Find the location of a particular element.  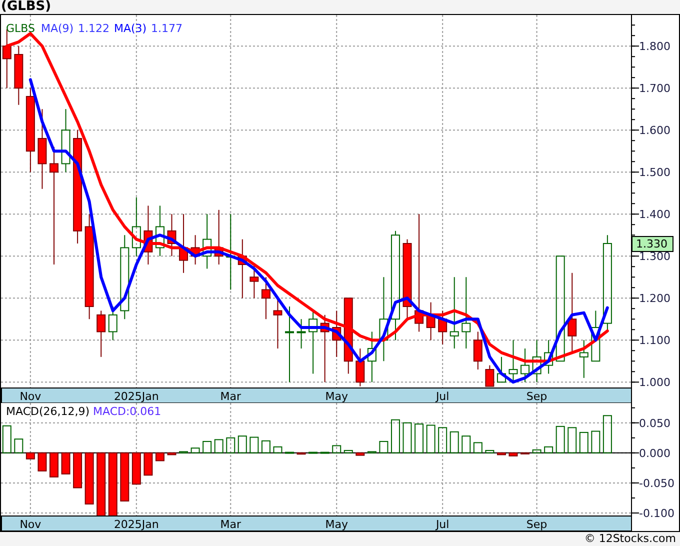

axis-label: 1.600 is located at coordinates (654, 131).